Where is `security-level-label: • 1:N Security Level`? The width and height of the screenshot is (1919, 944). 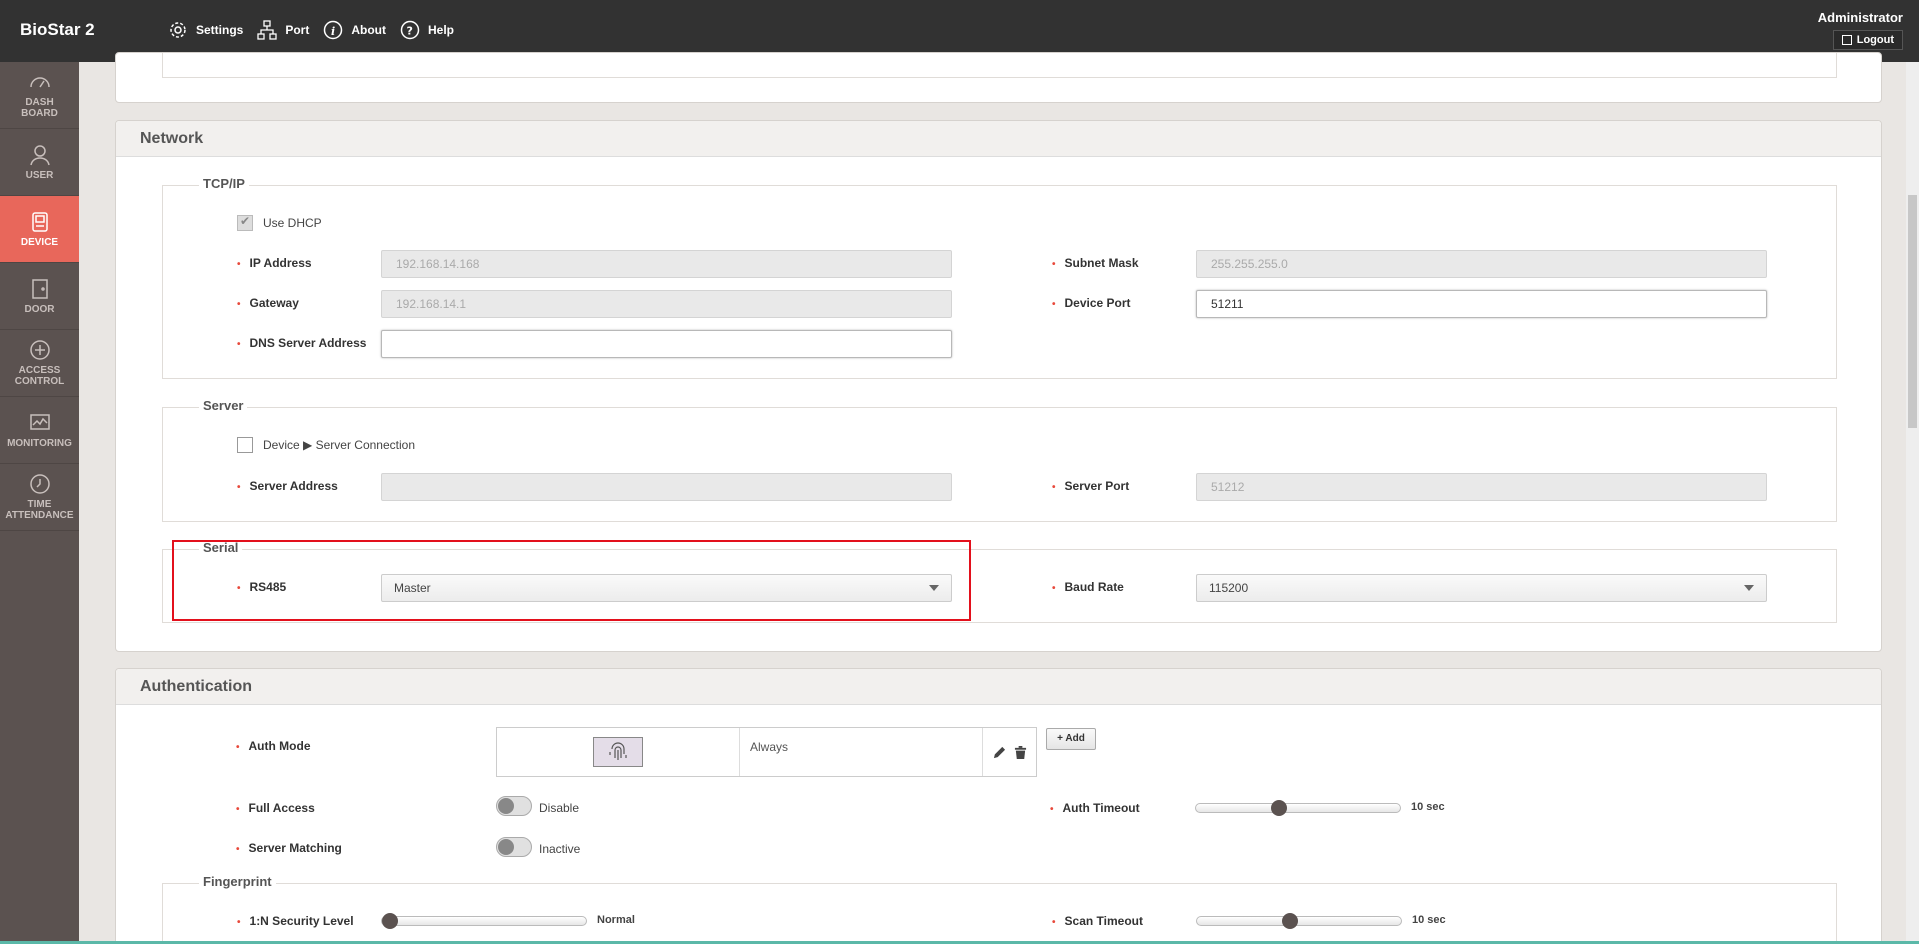 security-level-label: • 1:N Security Level is located at coordinates (295, 921).